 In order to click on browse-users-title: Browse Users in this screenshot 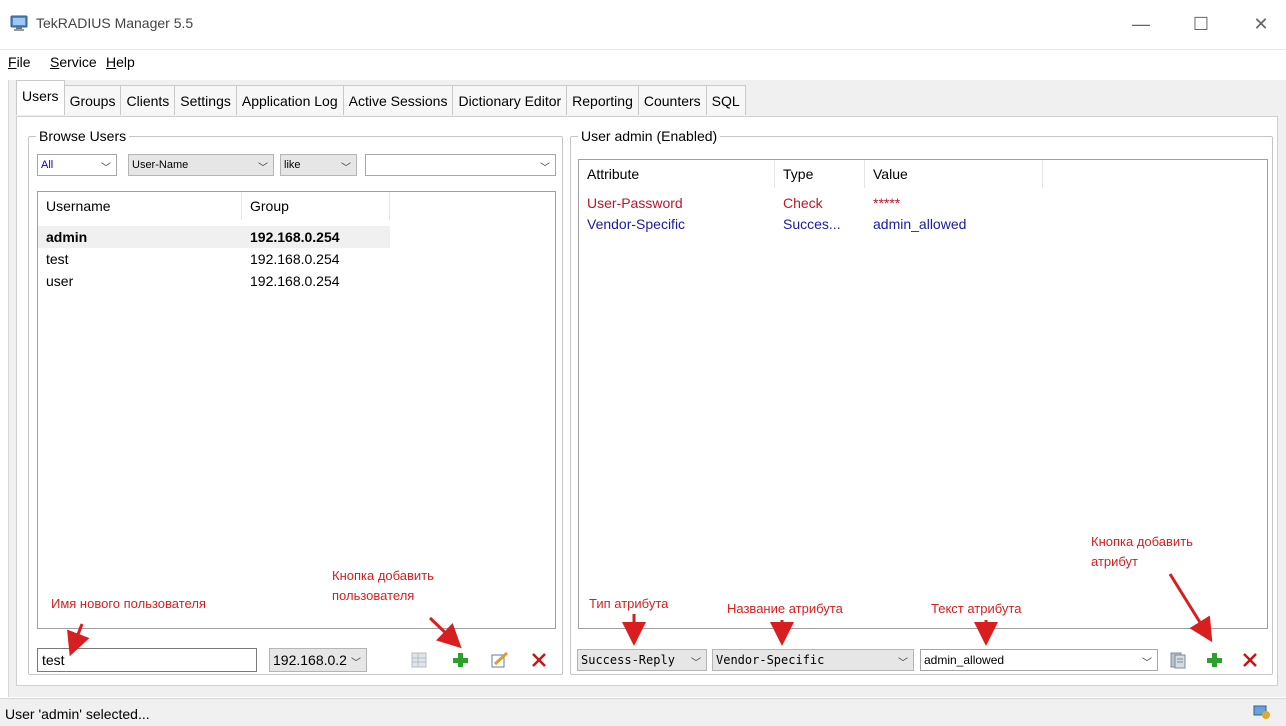, I will do `click(83, 136)`.